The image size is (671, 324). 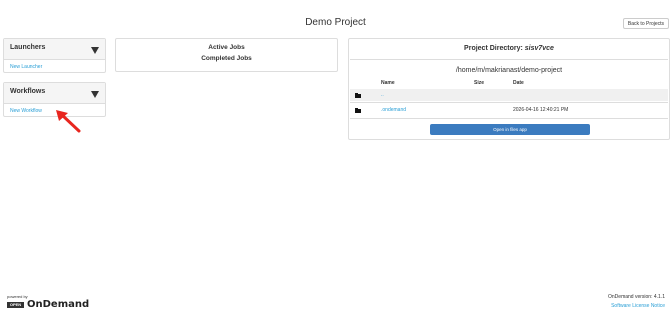 I want to click on launchers-header: Launchers, so click(x=54, y=49).